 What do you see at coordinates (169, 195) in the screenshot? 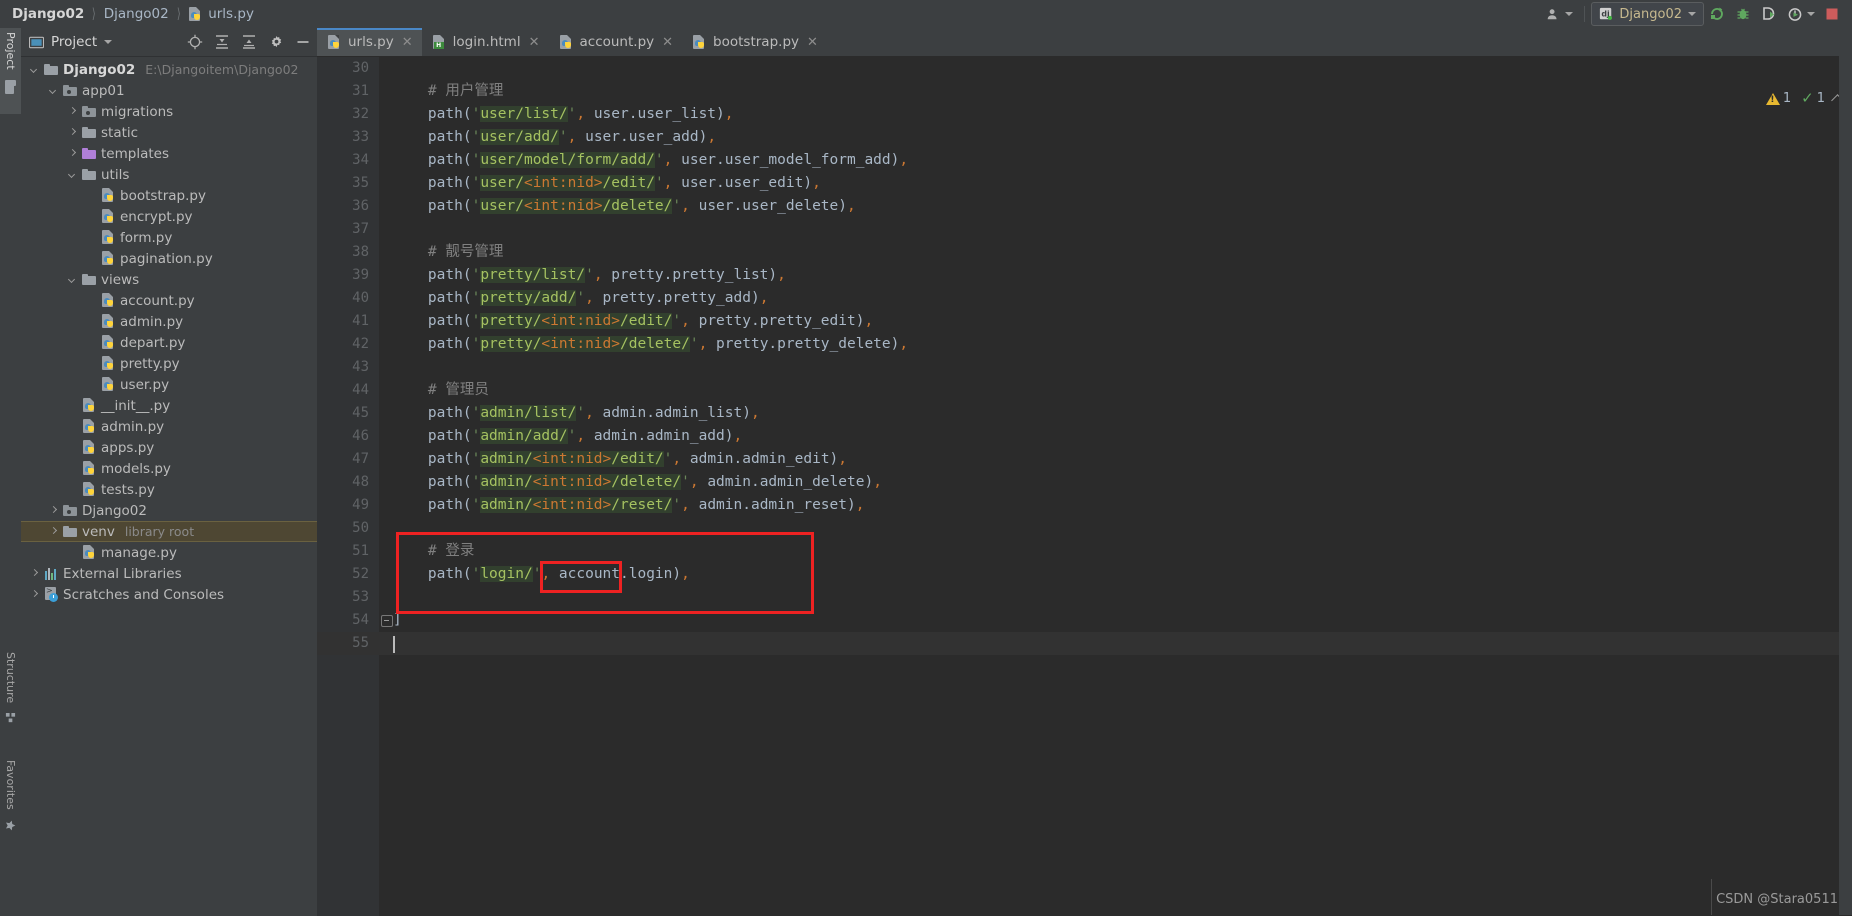
I see `tree-node-bootstrap-py: bootstrap.py` at bounding box center [169, 195].